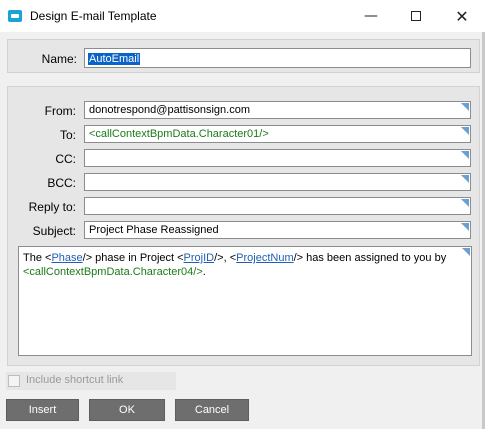  I want to click on projid-token: ProjID, so click(199, 258).